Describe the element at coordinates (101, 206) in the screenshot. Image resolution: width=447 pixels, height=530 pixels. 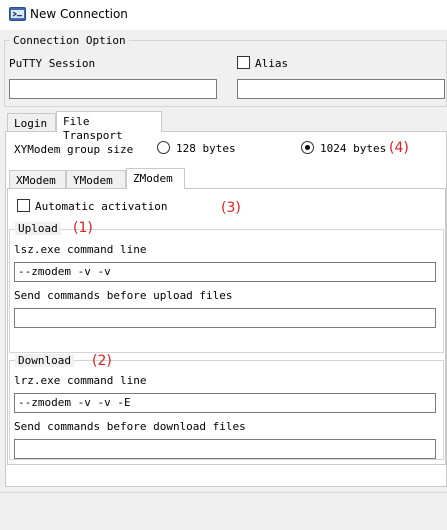
I see `automatic-activation-label: Automatic activation` at that location.